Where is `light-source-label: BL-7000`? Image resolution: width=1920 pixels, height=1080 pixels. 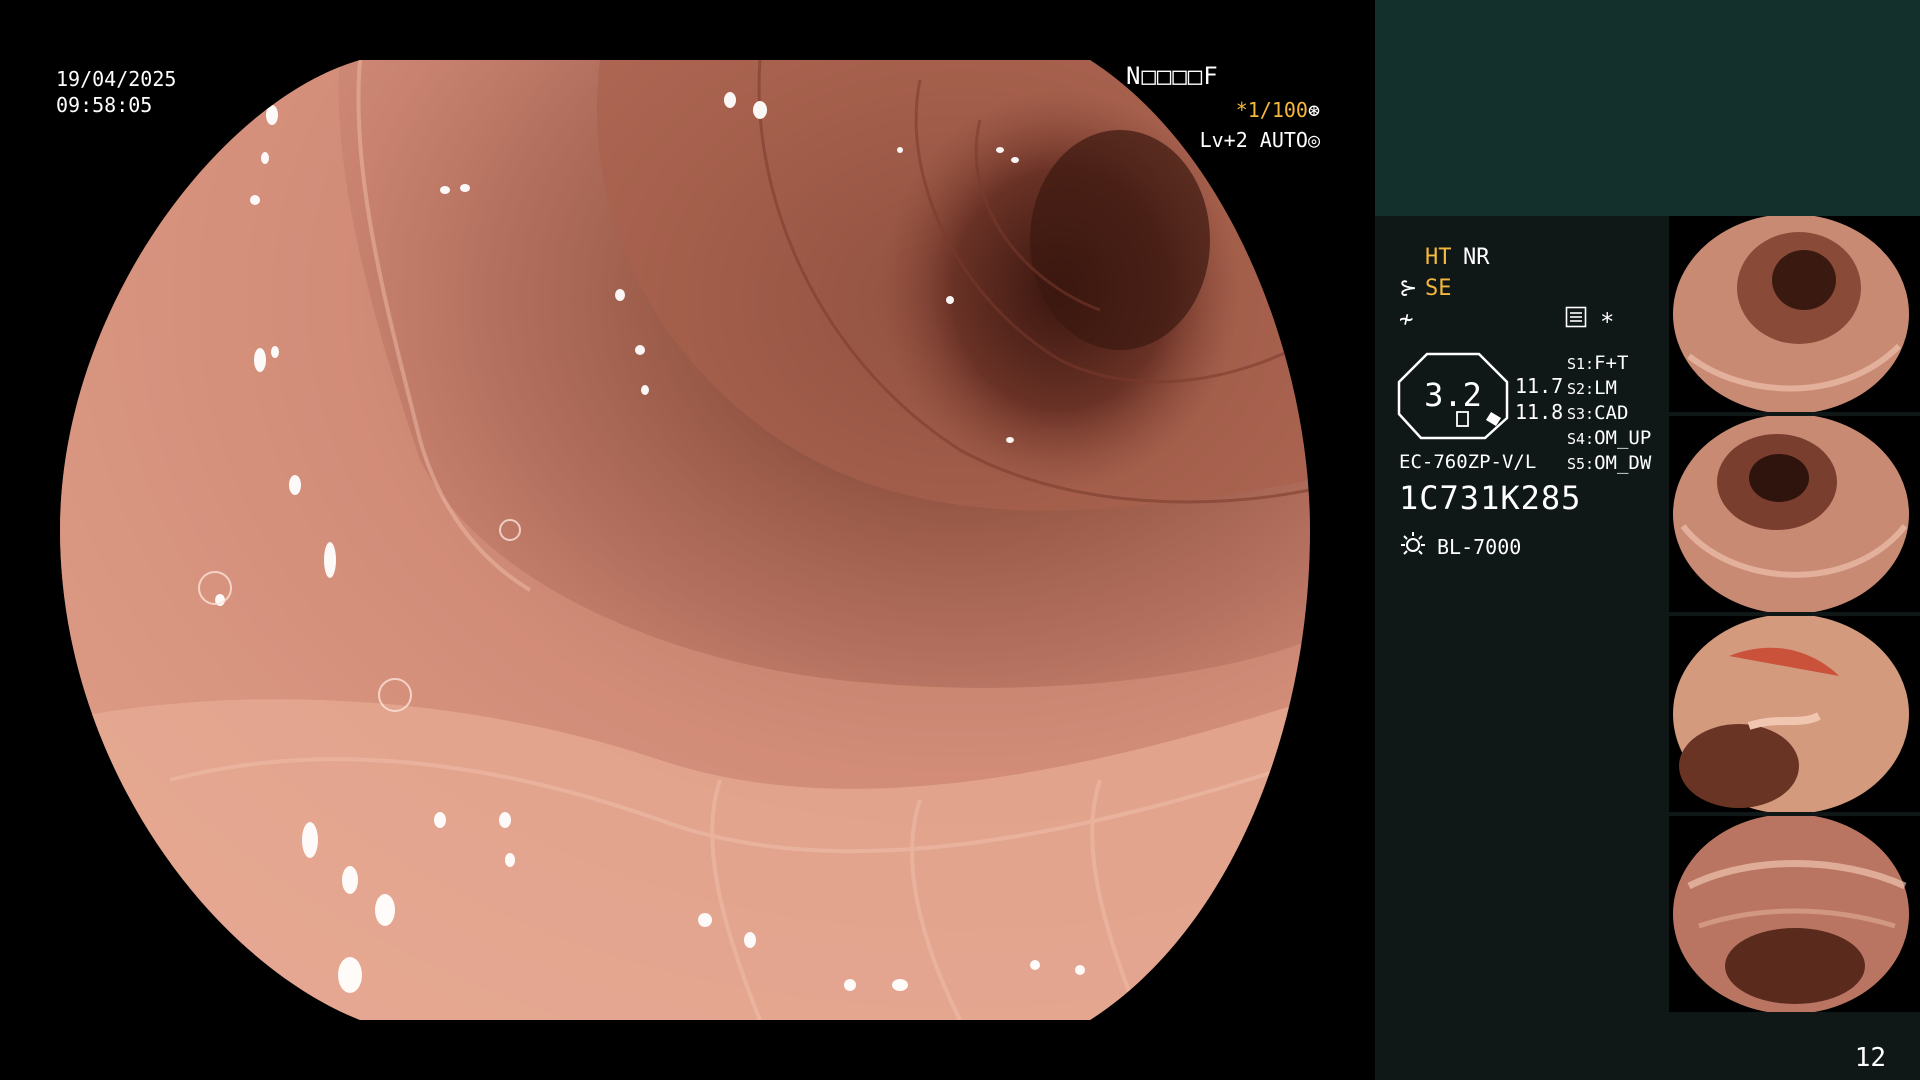 light-source-label: BL-7000 is located at coordinates (1479, 547).